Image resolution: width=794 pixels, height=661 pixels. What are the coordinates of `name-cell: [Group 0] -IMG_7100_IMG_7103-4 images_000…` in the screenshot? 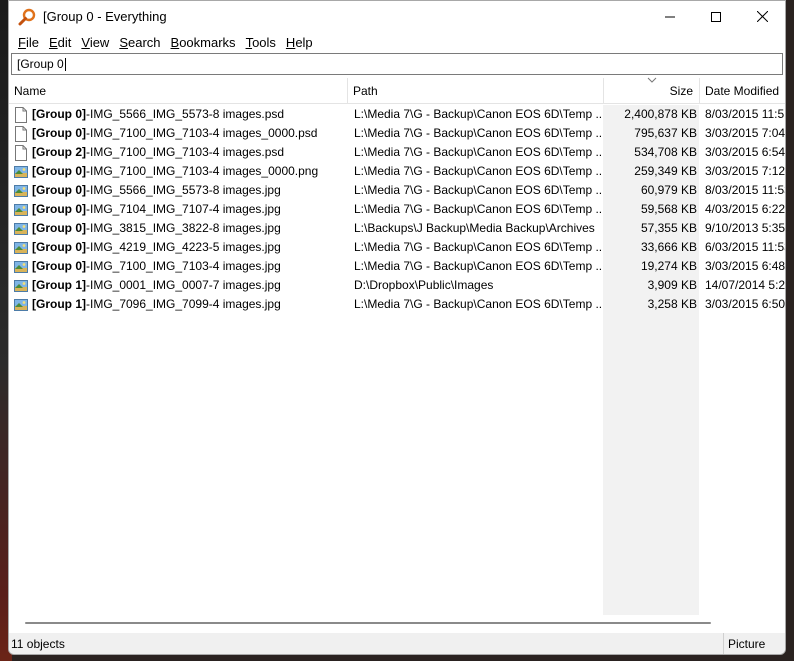 It's located at (181, 133).